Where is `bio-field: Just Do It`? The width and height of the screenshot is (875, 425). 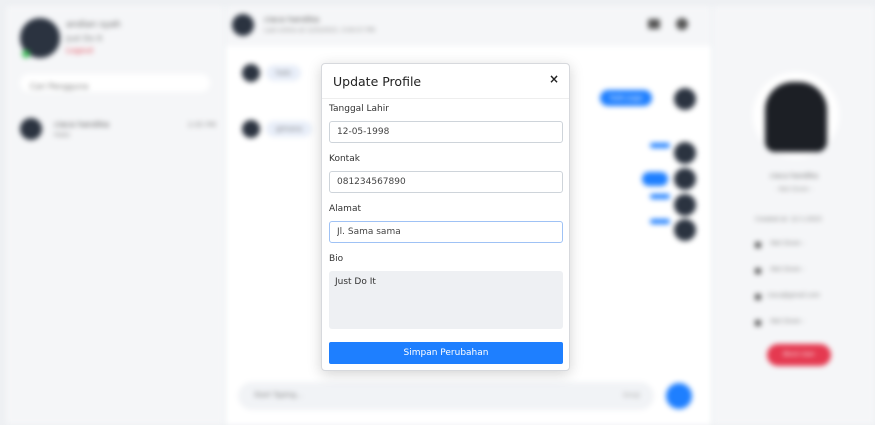
bio-field: Just Do It is located at coordinates (446, 300).